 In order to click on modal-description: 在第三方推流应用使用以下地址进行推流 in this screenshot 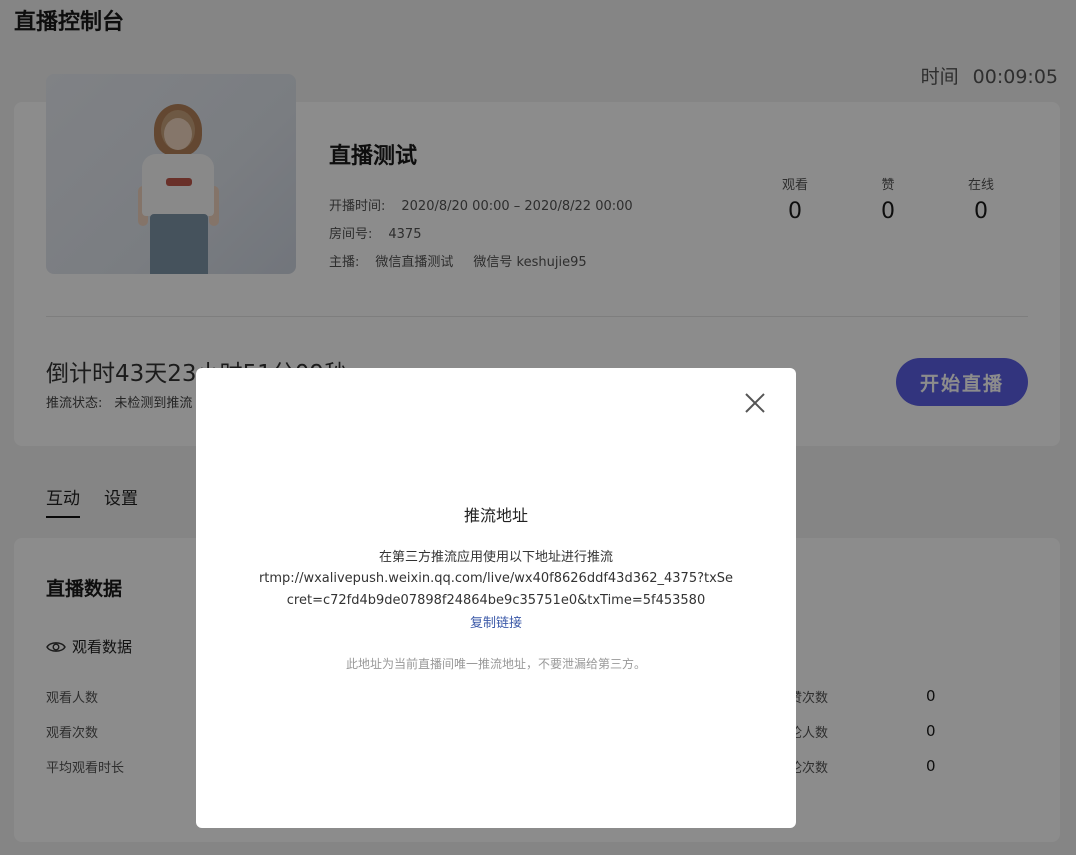, I will do `click(495, 557)`.